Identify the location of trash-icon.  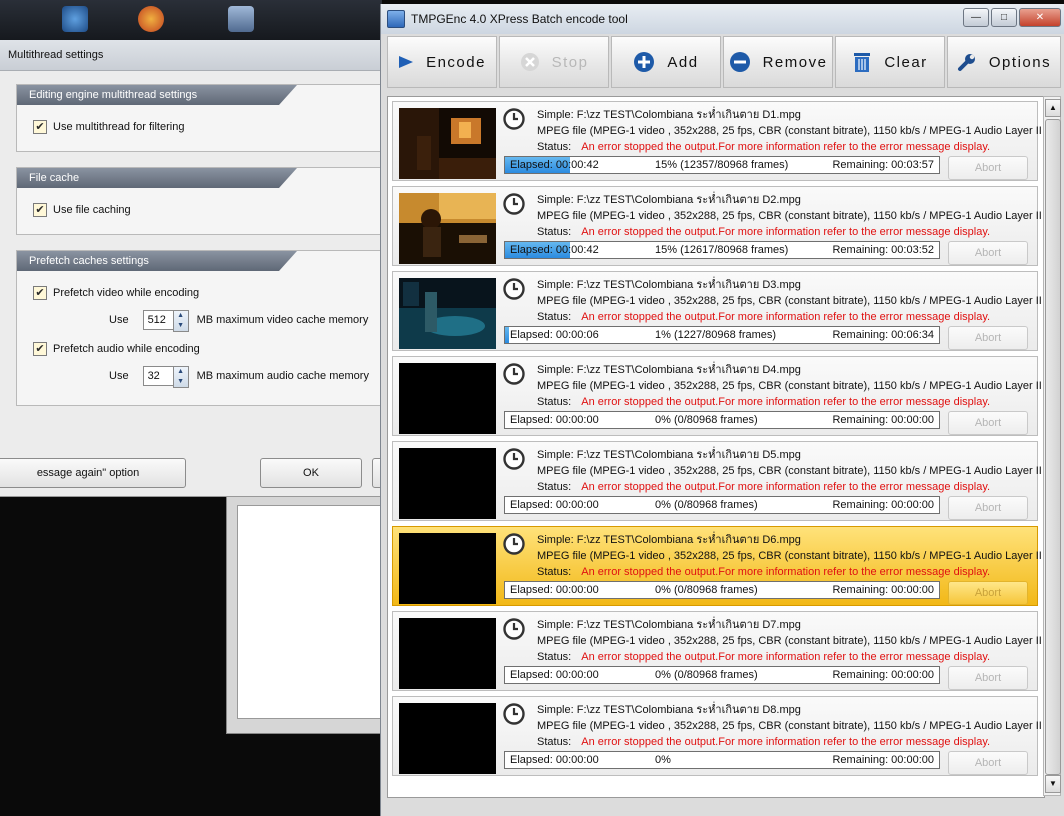
(862, 62).